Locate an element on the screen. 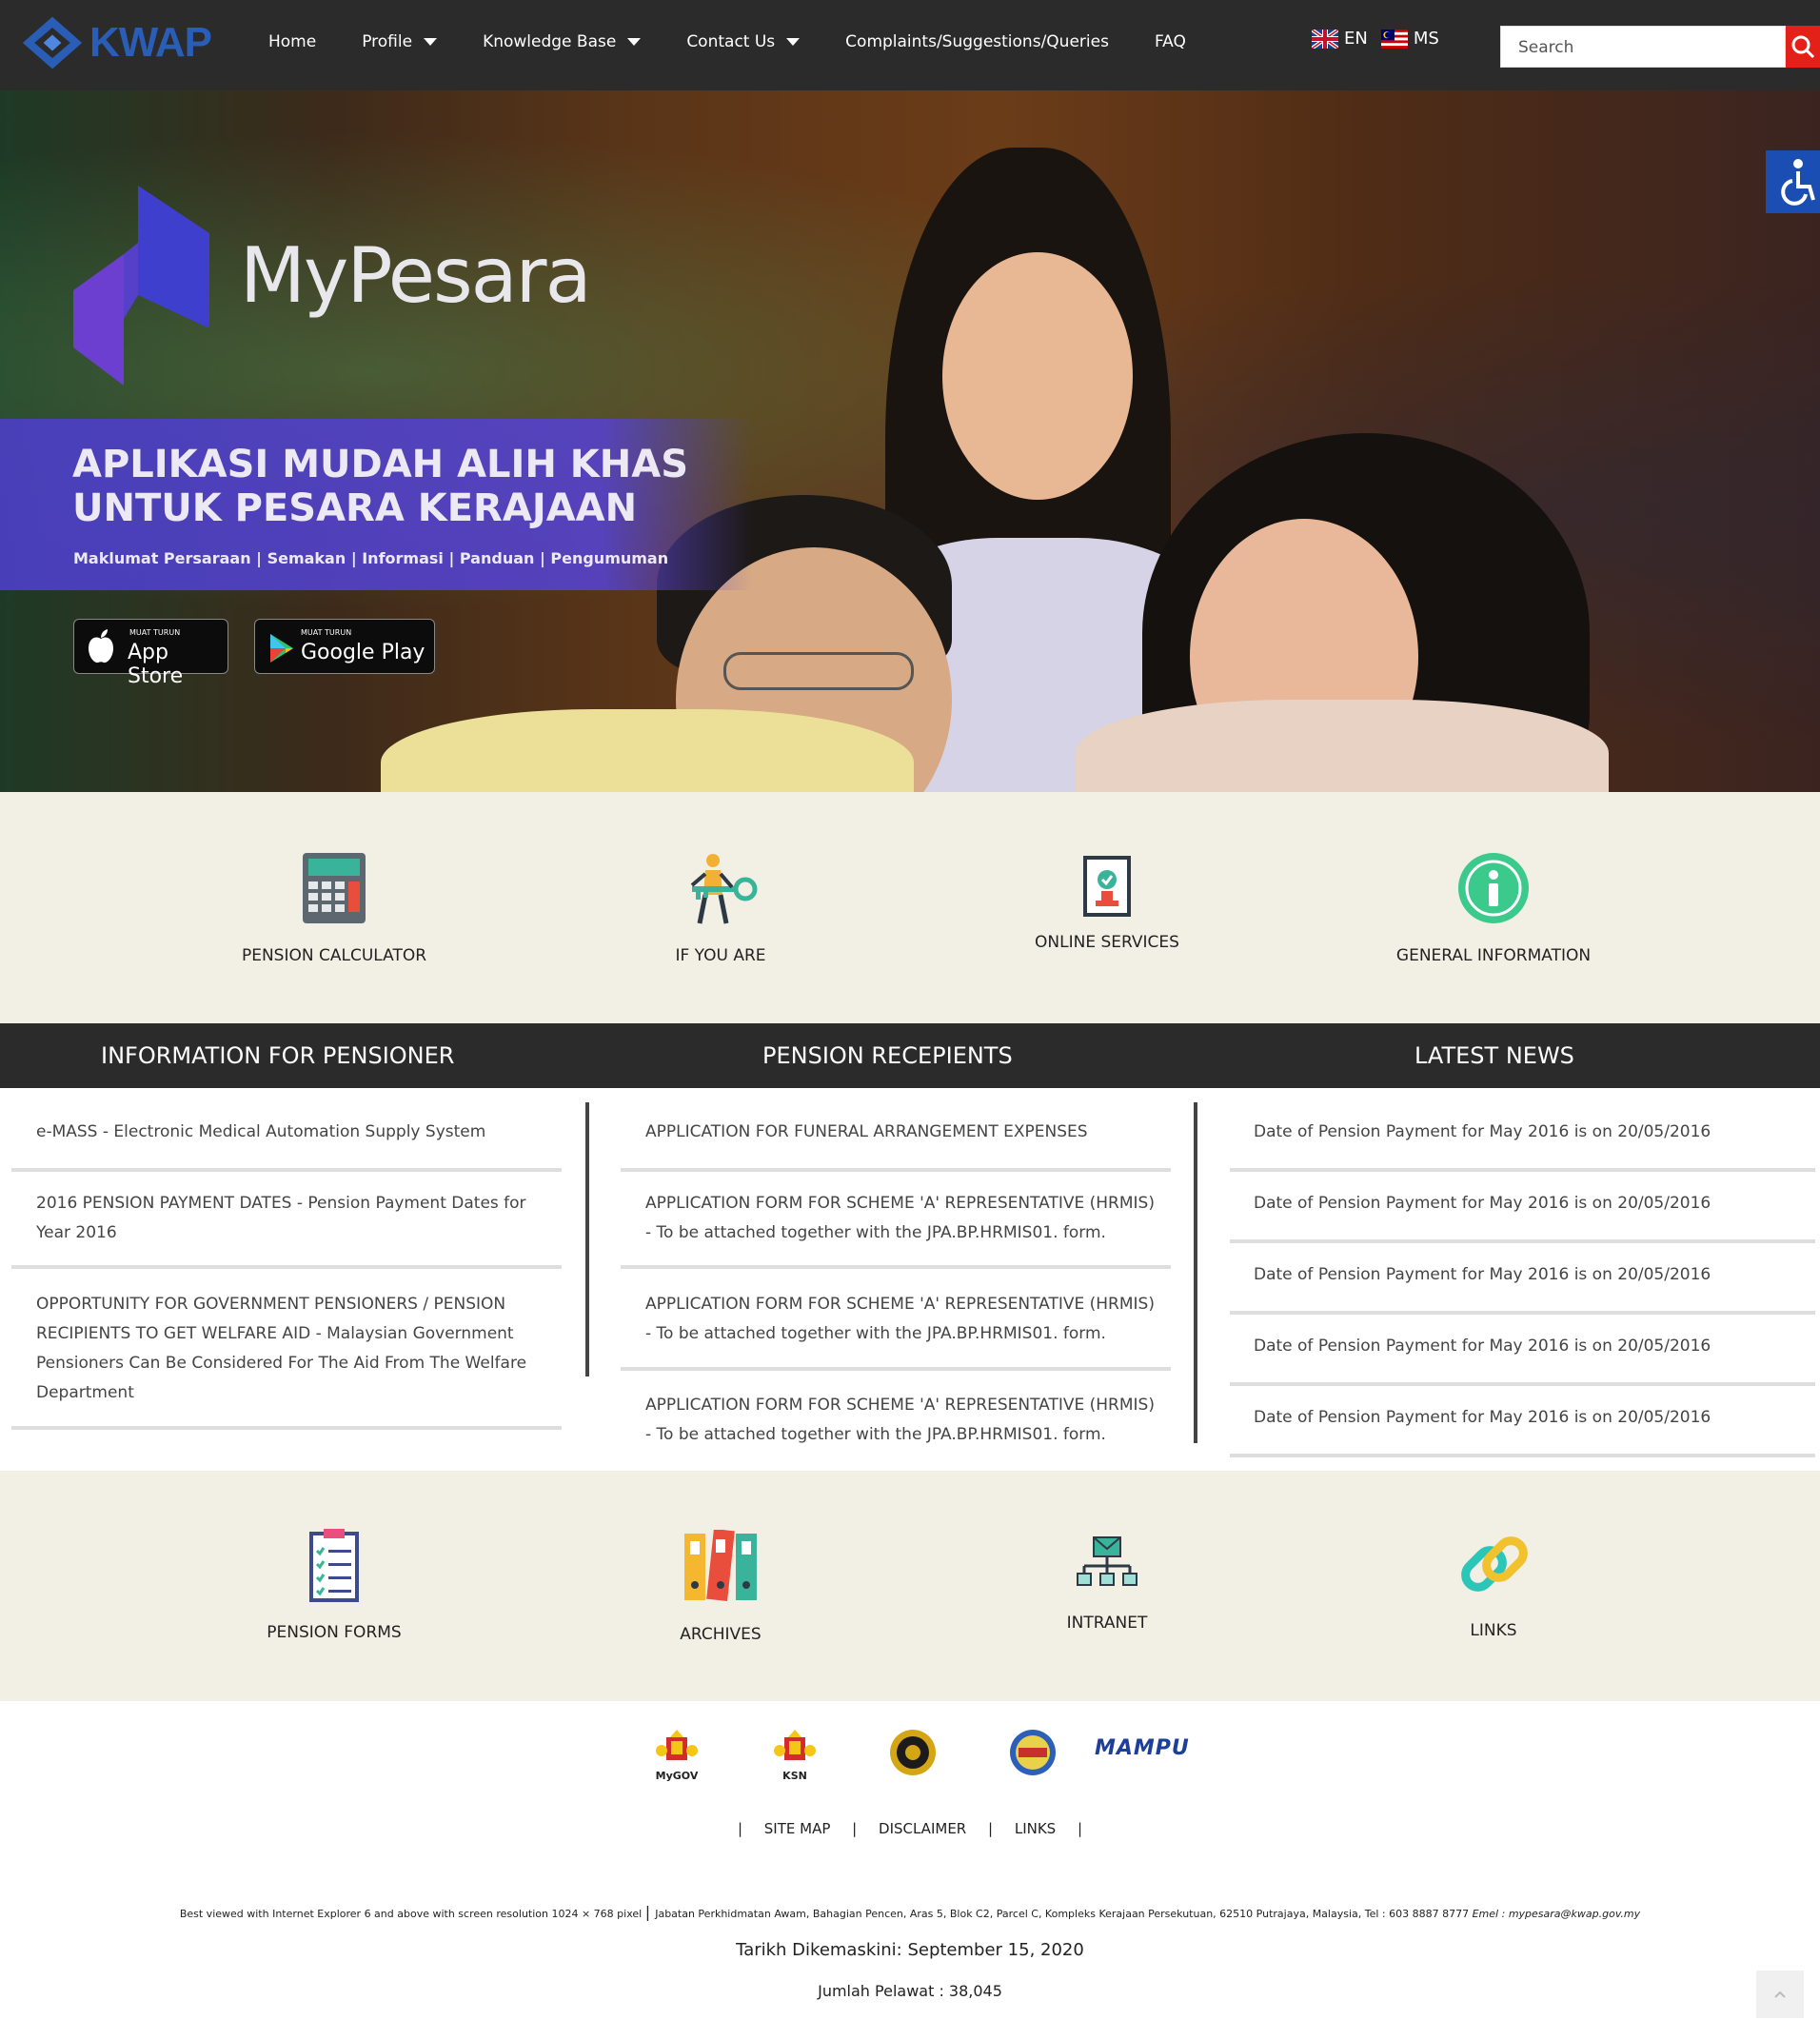 This screenshot has width=1820, height=2040. nav-faq-label: FAQ is located at coordinates (1170, 41).